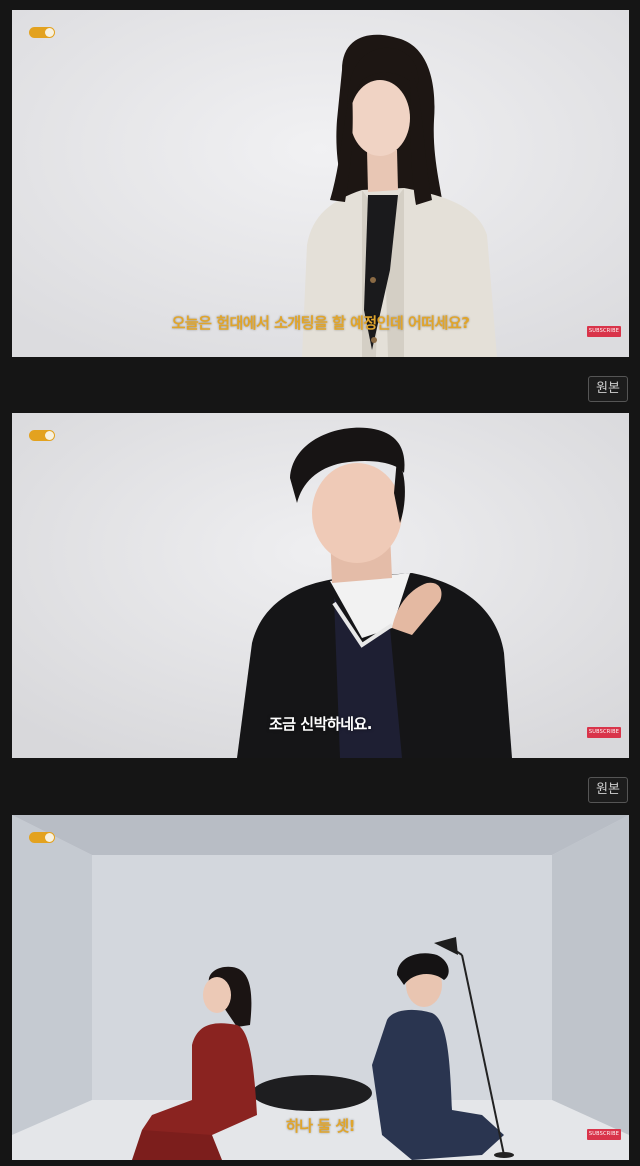  I want to click on subtitle-text: 오늘은 험대에서 소개팅을 할 예정인데 어떠세요?, so click(320, 323).